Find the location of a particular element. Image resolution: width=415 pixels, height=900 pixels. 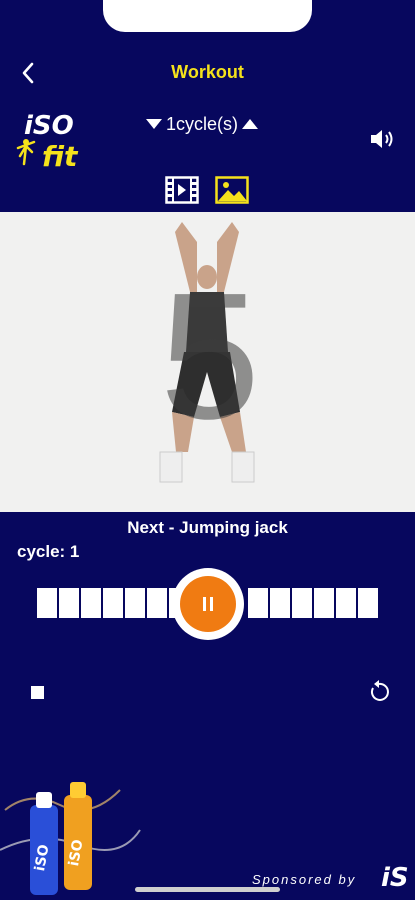

image-icon is located at coordinates (232, 190).